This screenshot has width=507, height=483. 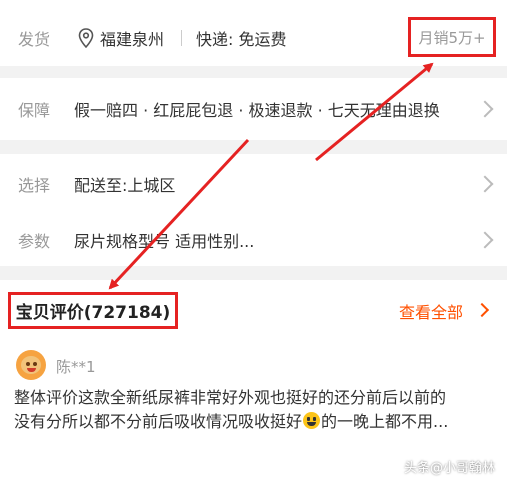 I want to click on review-line-2-start: 没有分所以都不分前后吸收情况吸收挺好, so click(x=158, y=421).